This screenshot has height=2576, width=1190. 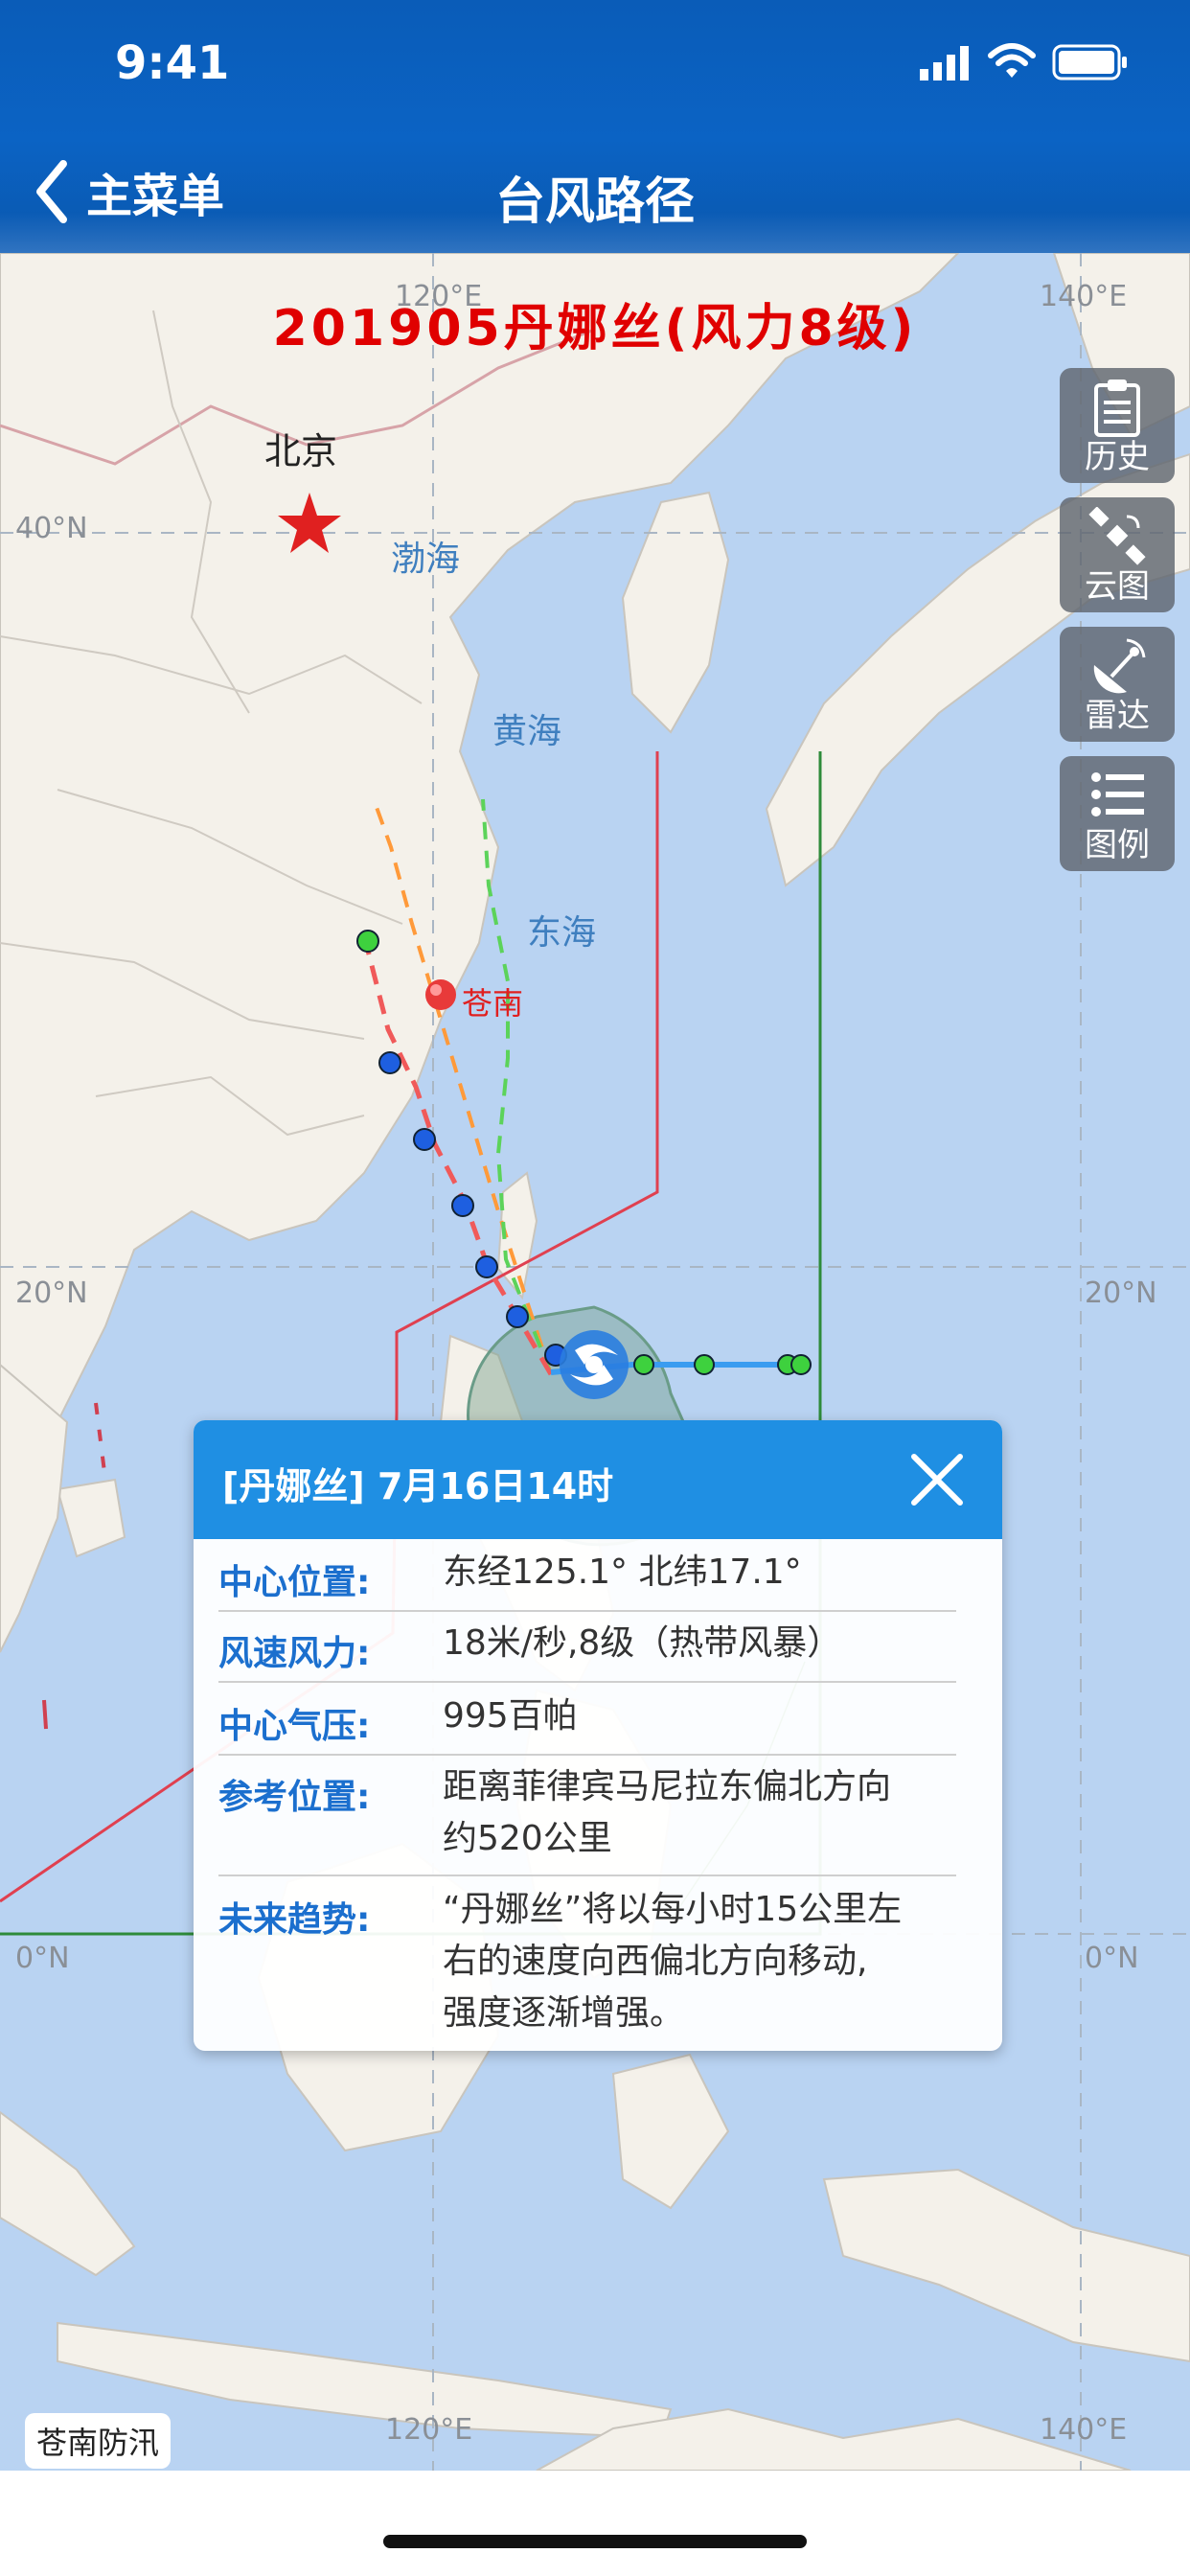 I want to click on wind-speed-label: 风速风力:, so click(x=295, y=1653).